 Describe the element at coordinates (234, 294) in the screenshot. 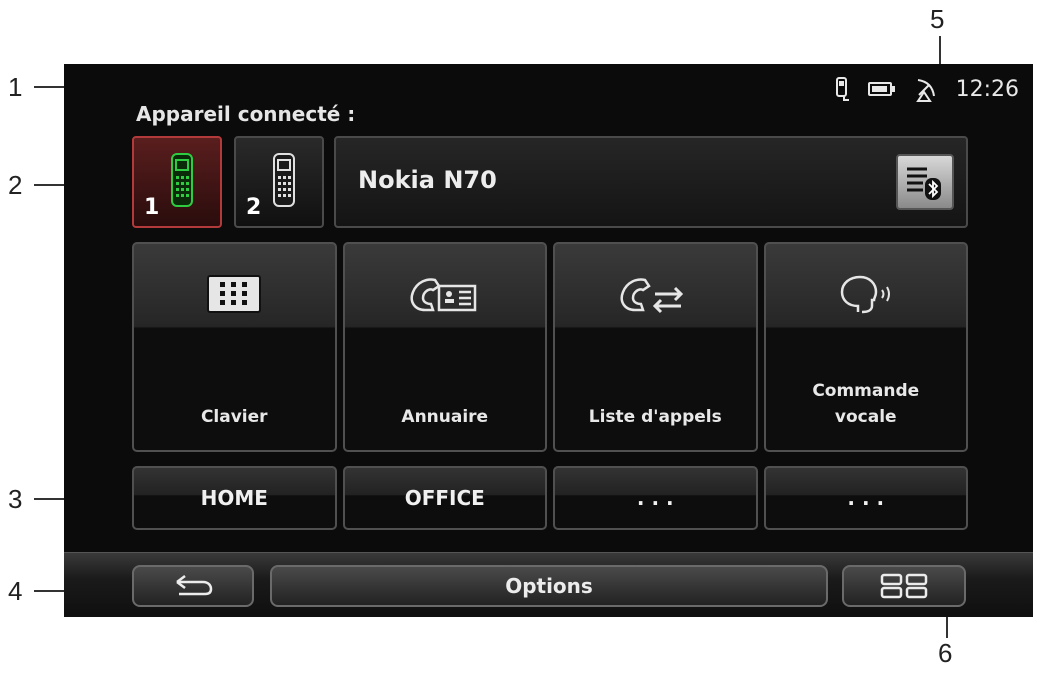

I see `keypad-icon` at that location.